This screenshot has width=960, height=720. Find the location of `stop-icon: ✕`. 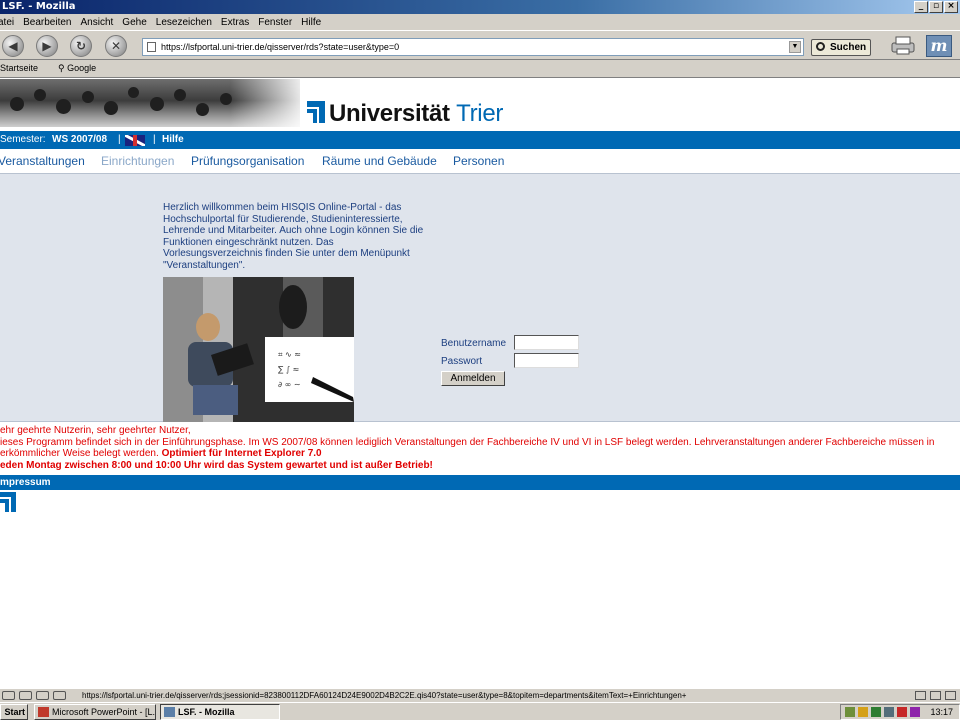

stop-icon: ✕ is located at coordinates (116, 46).